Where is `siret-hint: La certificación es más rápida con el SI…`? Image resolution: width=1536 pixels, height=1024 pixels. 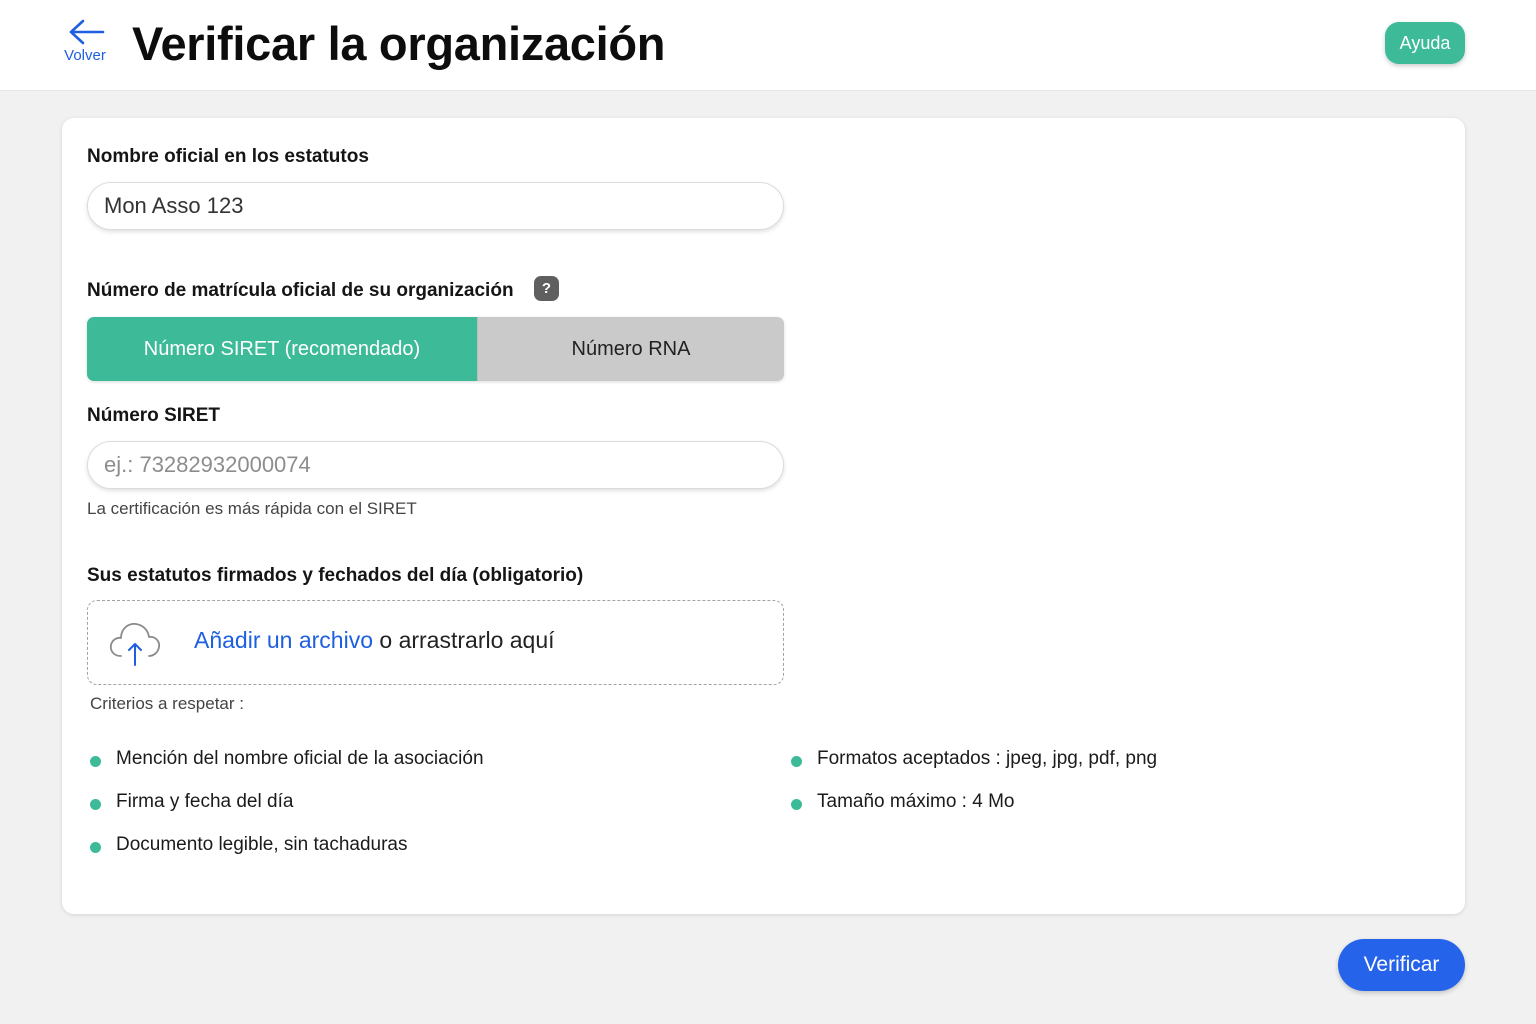
siret-hint: La certificación es más rápida con el SI… is located at coordinates (252, 508).